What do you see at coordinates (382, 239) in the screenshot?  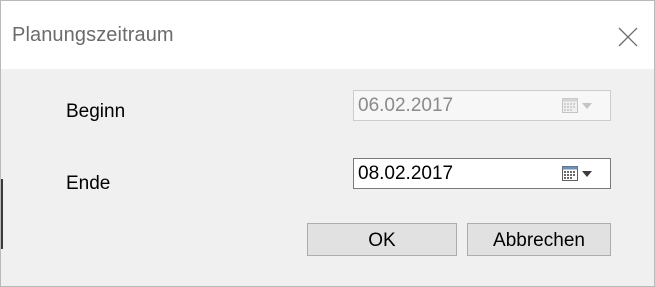 I see `ok-button: OK` at bounding box center [382, 239].